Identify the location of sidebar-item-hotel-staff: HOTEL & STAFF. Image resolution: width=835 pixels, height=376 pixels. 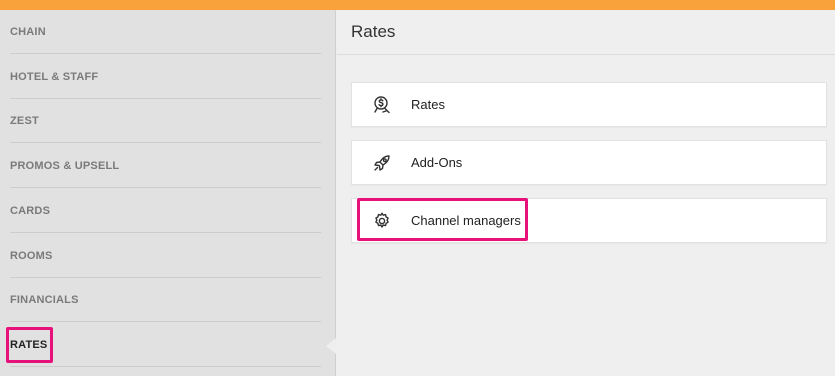
(165, 77).